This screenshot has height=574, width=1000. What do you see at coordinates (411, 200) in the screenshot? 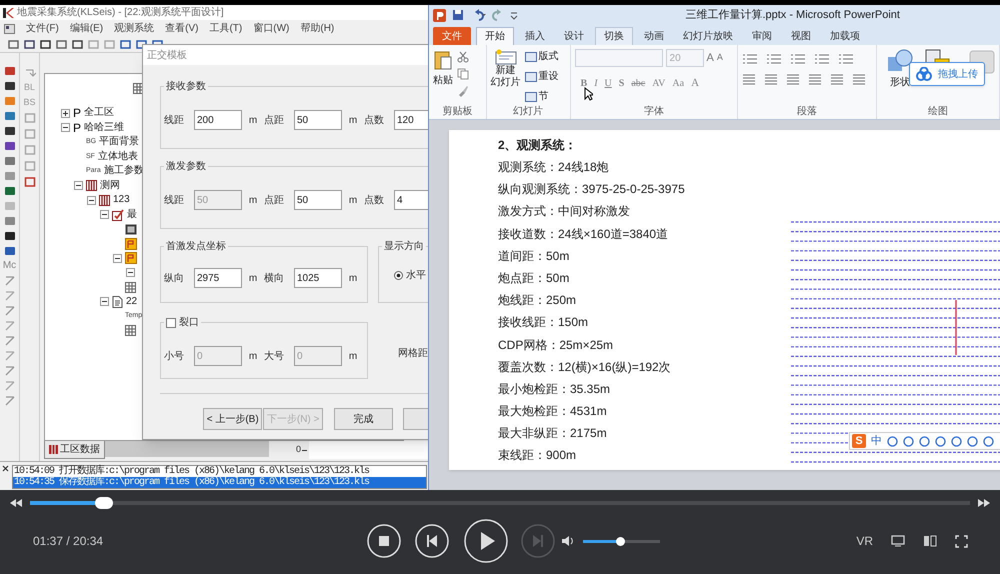
I see `input-field: 4` at bounding box center [411, 200].